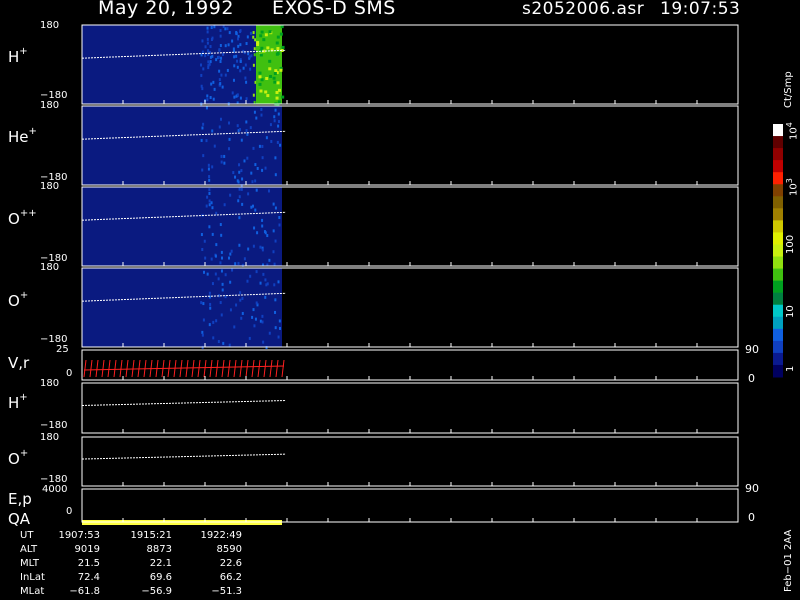 The image size is (800, 600). What do you see at coordinates (182, 64) in the screenshot?
I see `spectrogram-fill` at bounding box center [182, 64].